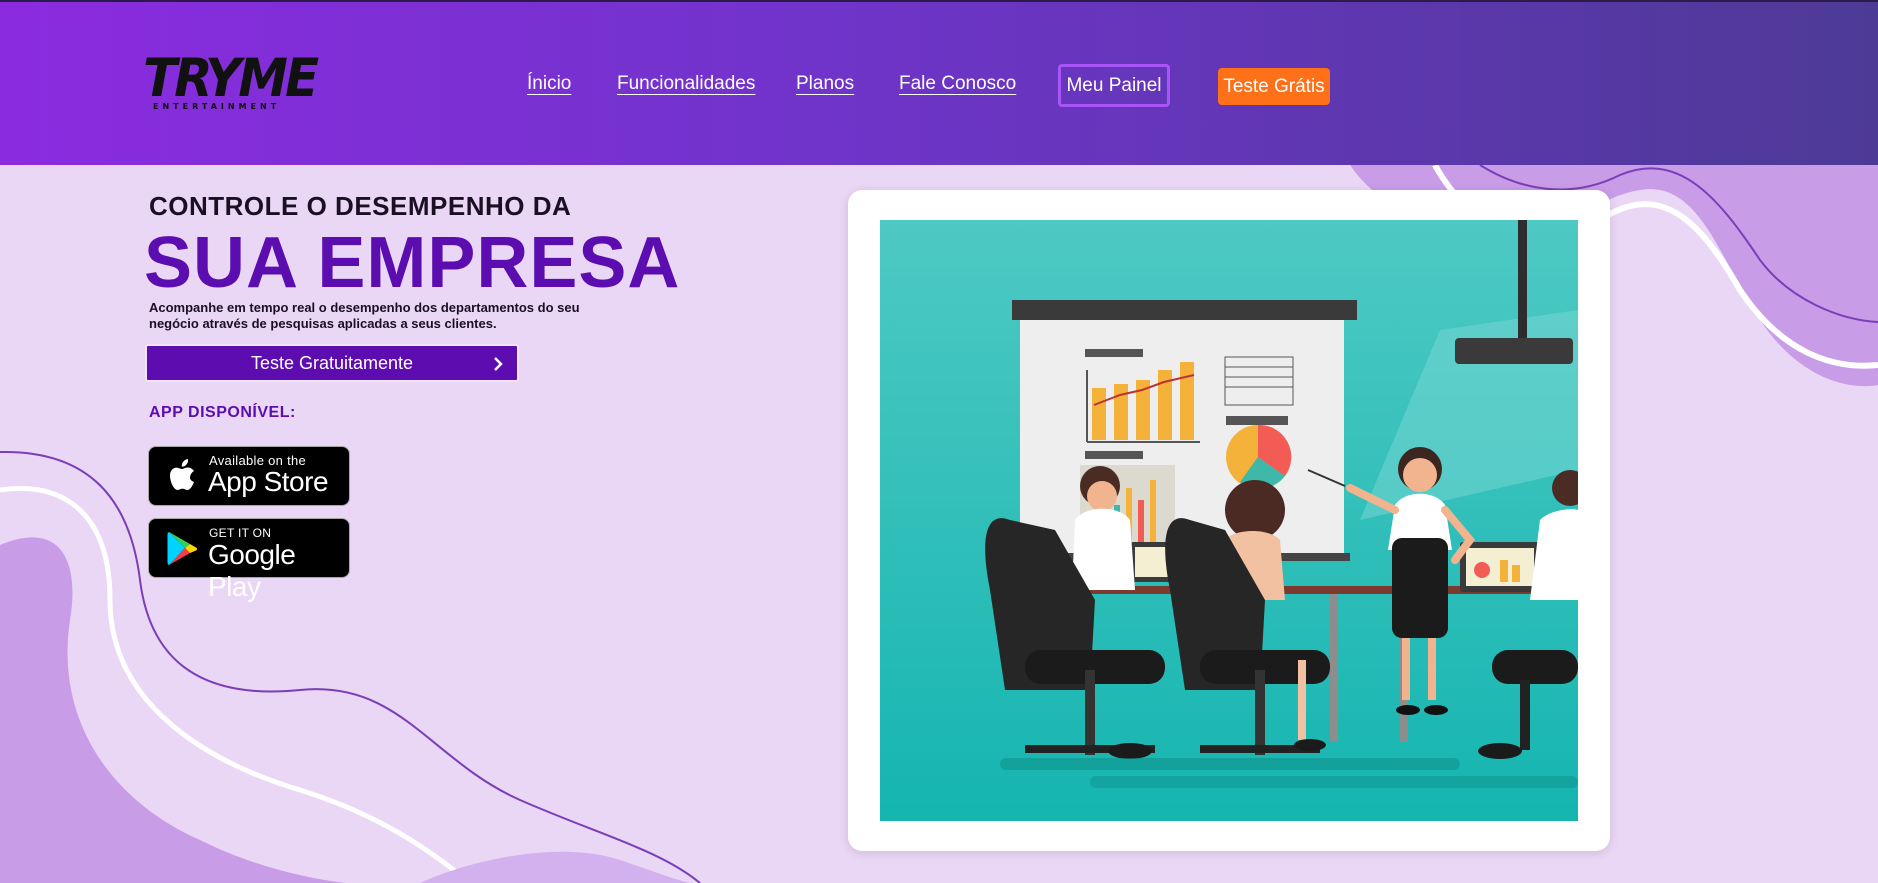  What do you see at coordinates (182, 548) in the screenshot?
I see `play-store-icon` at bounding box center [182, 548].